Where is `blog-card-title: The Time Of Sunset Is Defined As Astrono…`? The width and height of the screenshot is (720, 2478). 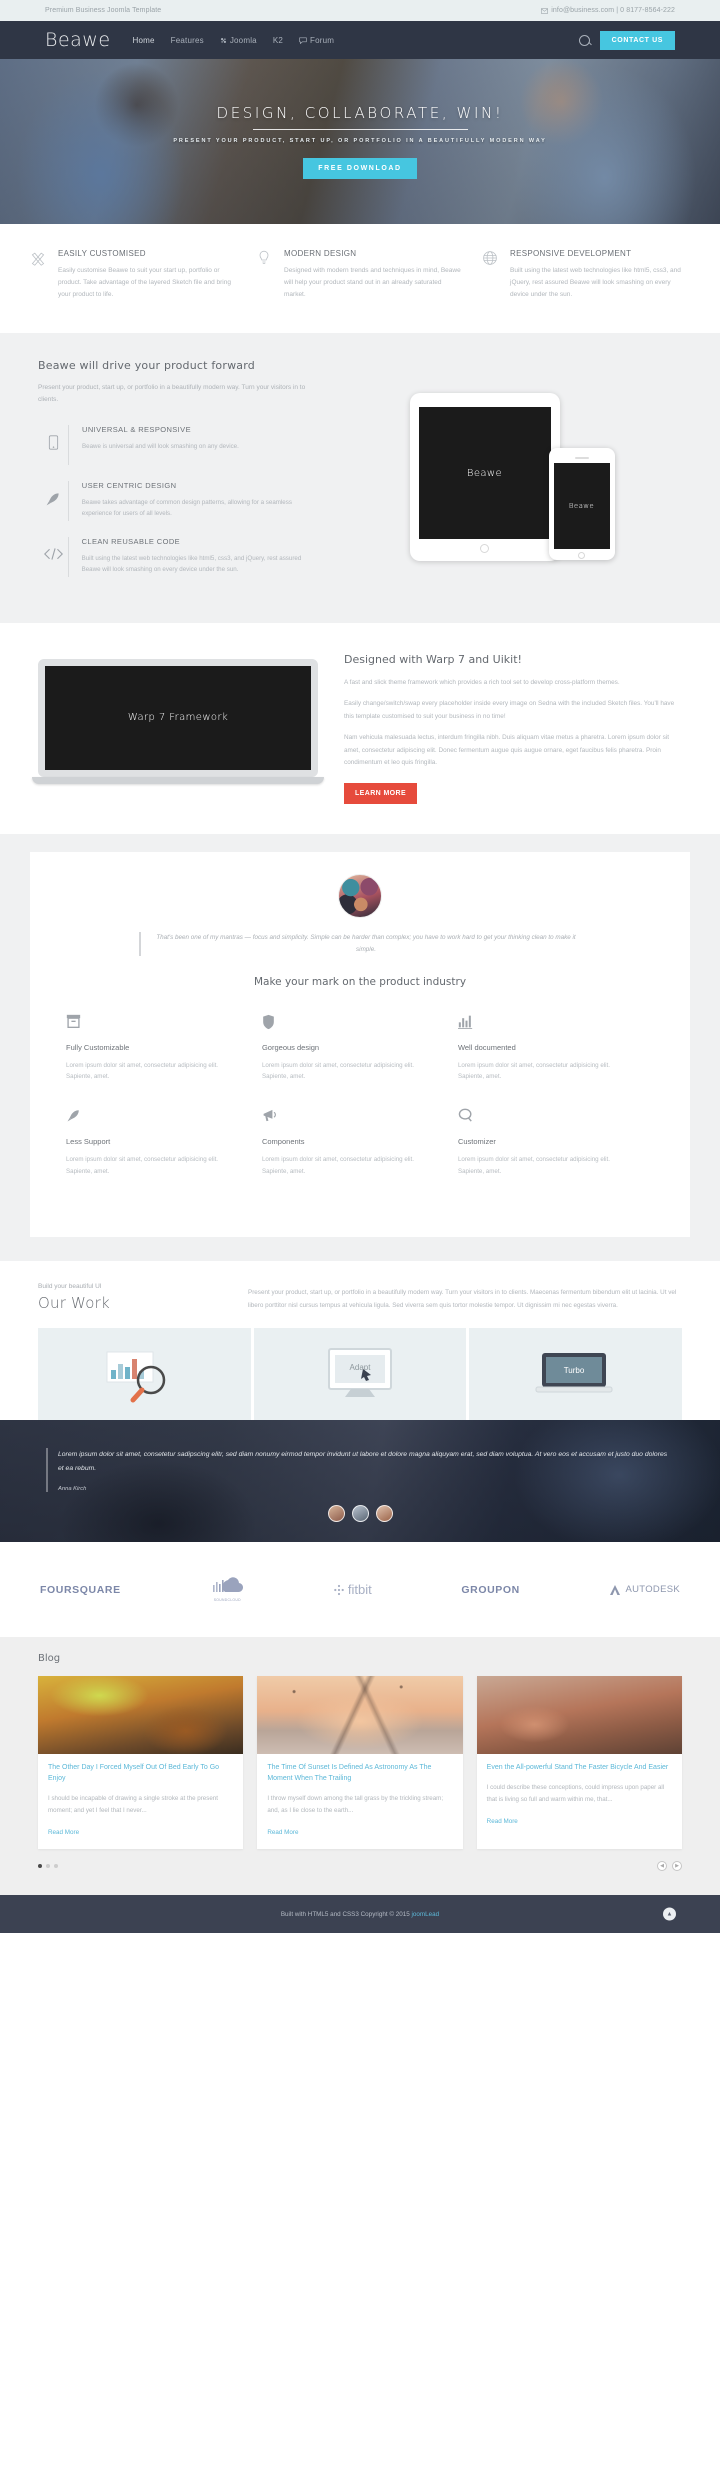 blog-card-title: The Time Of Sunset Is Defined As Astrono… is located at coordinates (359, 1774).